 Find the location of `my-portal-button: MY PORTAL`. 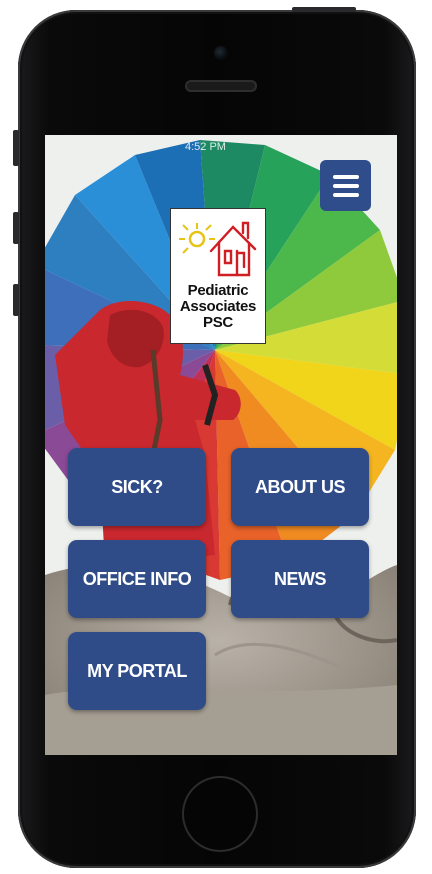

my-portal-button: MY PORTAL is located at coordinates (137, 671).